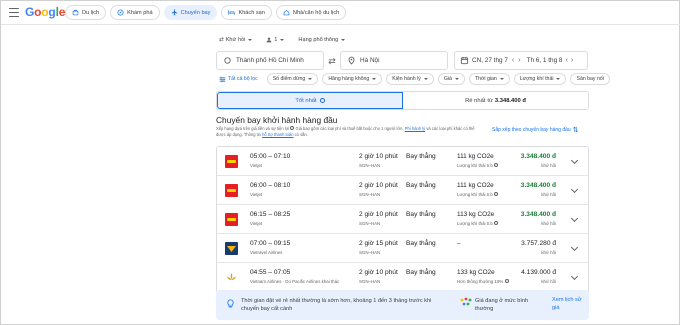  Describe the element at coordinates (231, 276) in the screenshot. I see `vietnam-airlines-logo-icon` at that location.